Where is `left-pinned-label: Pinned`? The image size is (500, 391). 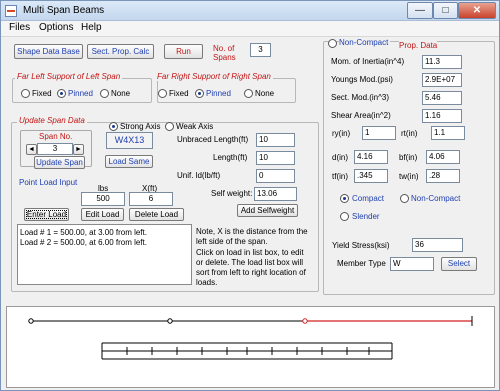 left-pinned-label: Pinned is located at coordinates (80, 93).